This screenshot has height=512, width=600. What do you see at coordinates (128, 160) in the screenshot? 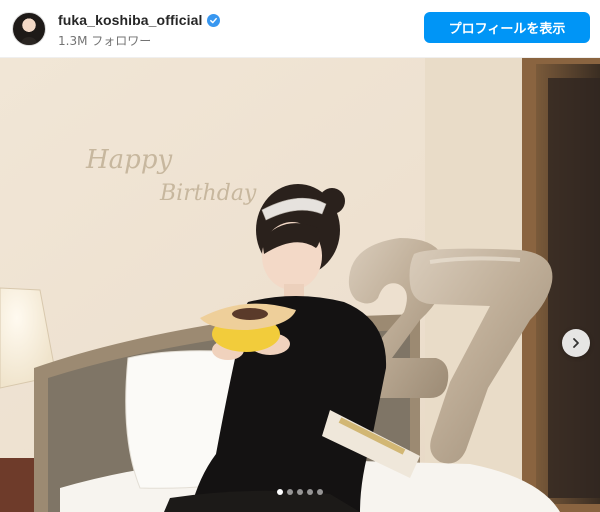
I see `wall-text-happy: Happy` at bounding box center [128, 160].